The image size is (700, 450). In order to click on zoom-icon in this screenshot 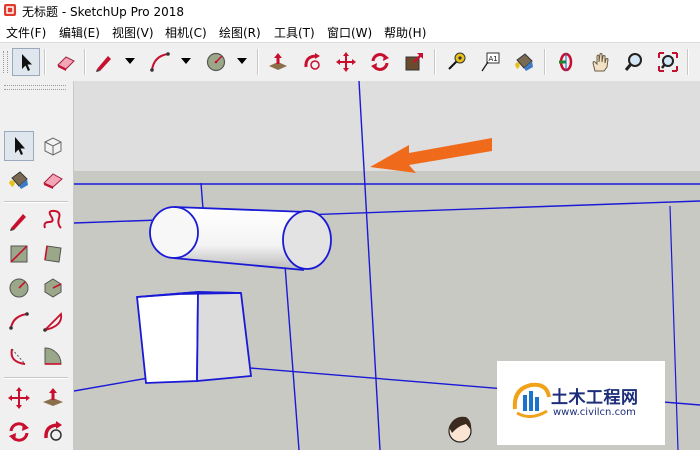, I will do `click(633, 62)`.